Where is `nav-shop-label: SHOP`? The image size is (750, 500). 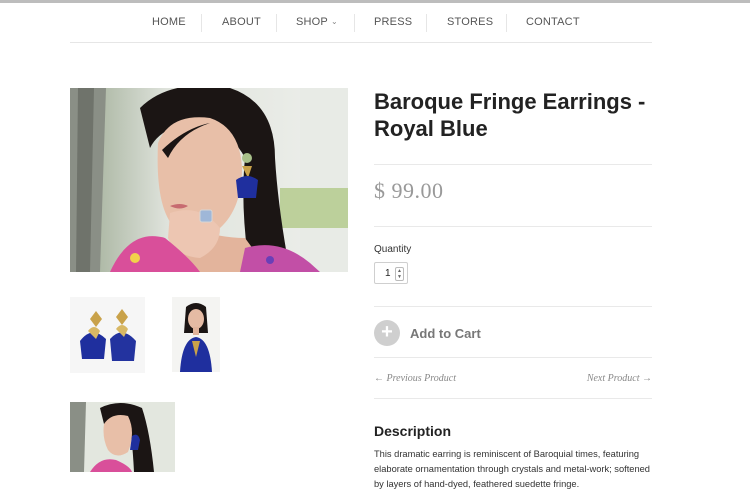 nav-shop-label: SHOP is located at coordinates (312, 22).